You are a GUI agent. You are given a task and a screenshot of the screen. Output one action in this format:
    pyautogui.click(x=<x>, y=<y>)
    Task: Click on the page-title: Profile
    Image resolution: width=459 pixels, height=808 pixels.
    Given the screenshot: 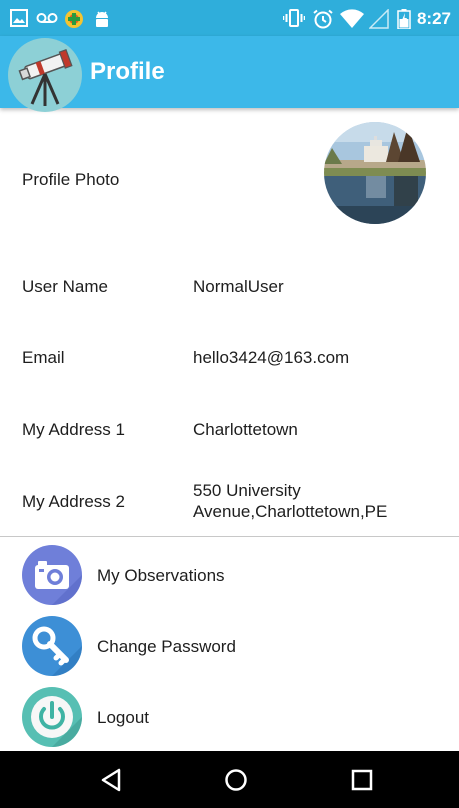 What is the action you would take?
    pyautogui.click(x=127, y=71)
    